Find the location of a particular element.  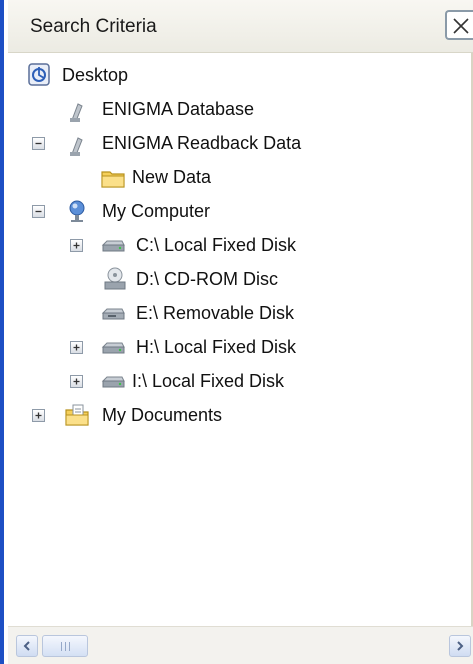

arrow-left-icon is located at coordinates (26, 646).